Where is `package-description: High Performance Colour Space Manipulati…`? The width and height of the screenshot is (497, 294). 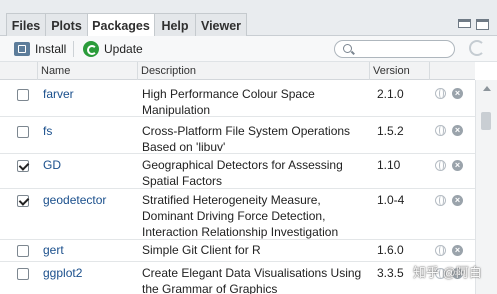
package-description: High Performance Colour Space Manipulati… is located at coordinates (228, 102).